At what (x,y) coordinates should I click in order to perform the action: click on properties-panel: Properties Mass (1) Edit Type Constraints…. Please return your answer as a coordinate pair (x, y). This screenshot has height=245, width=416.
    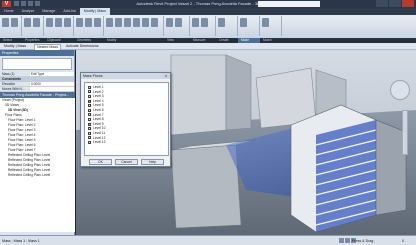
    Looking at the image, I should click on (37, 142).